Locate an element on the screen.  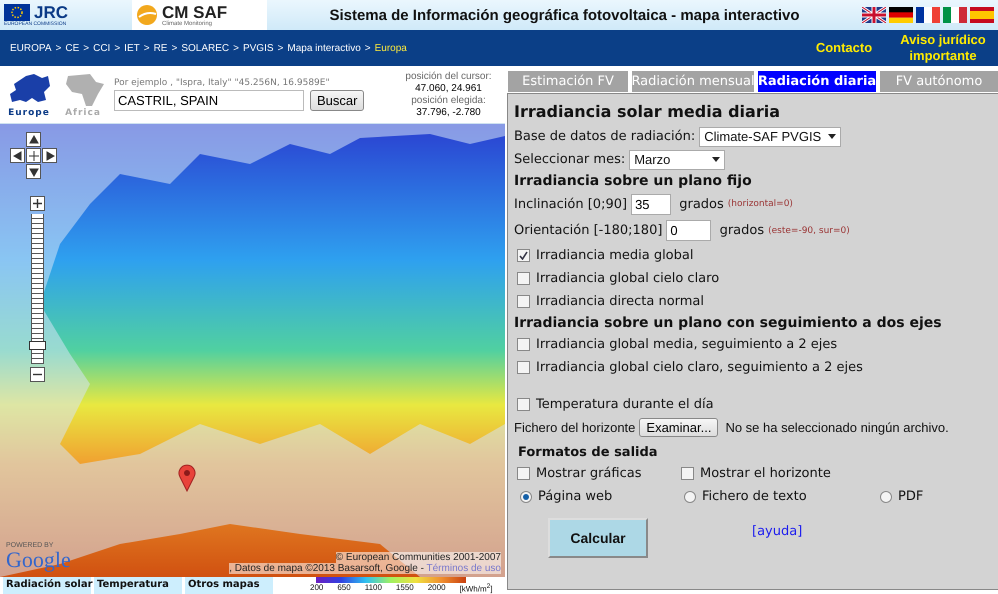
search-field: CASTRIL, SPAIN is located at coordinates (209, 100).